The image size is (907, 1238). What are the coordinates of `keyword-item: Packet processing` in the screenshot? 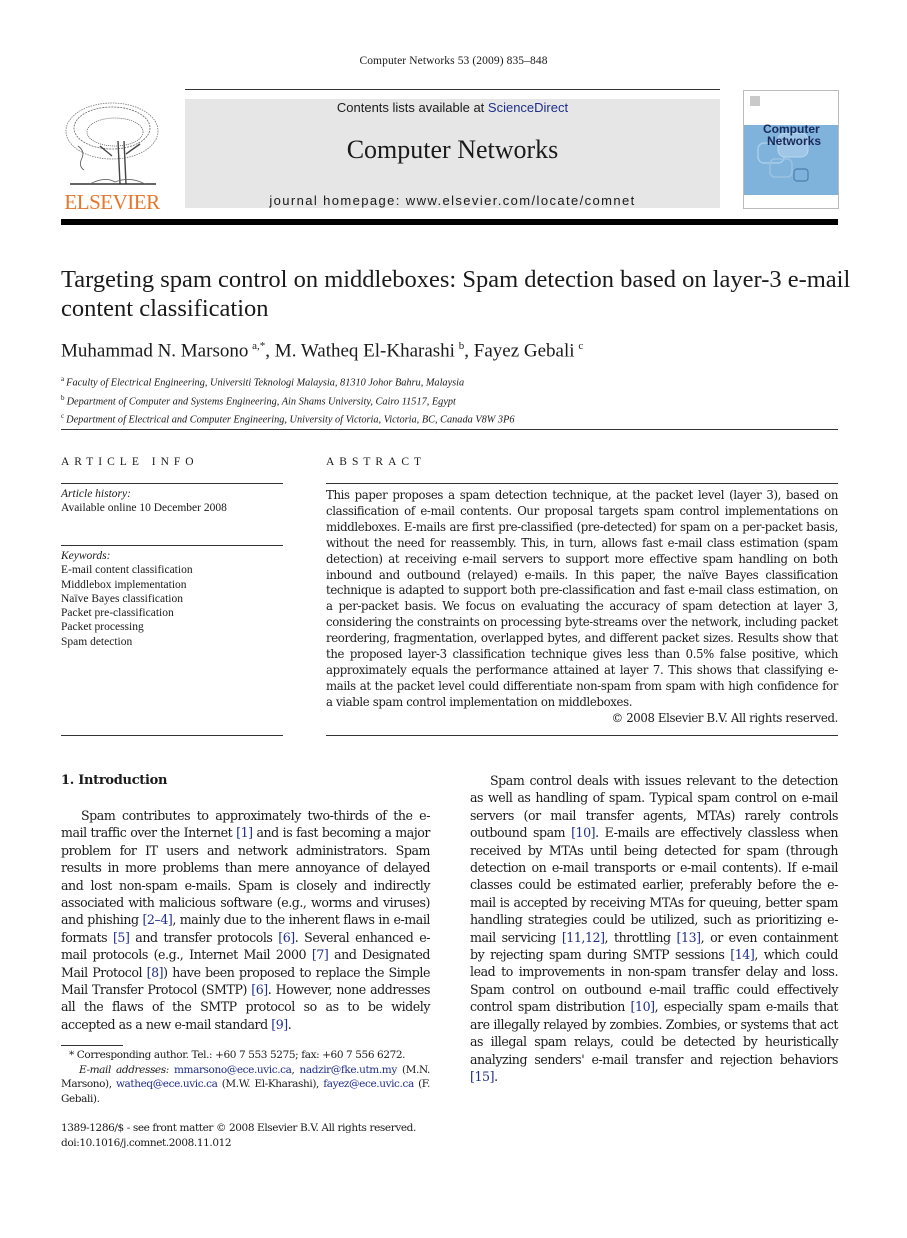 It's located at (102, 627).